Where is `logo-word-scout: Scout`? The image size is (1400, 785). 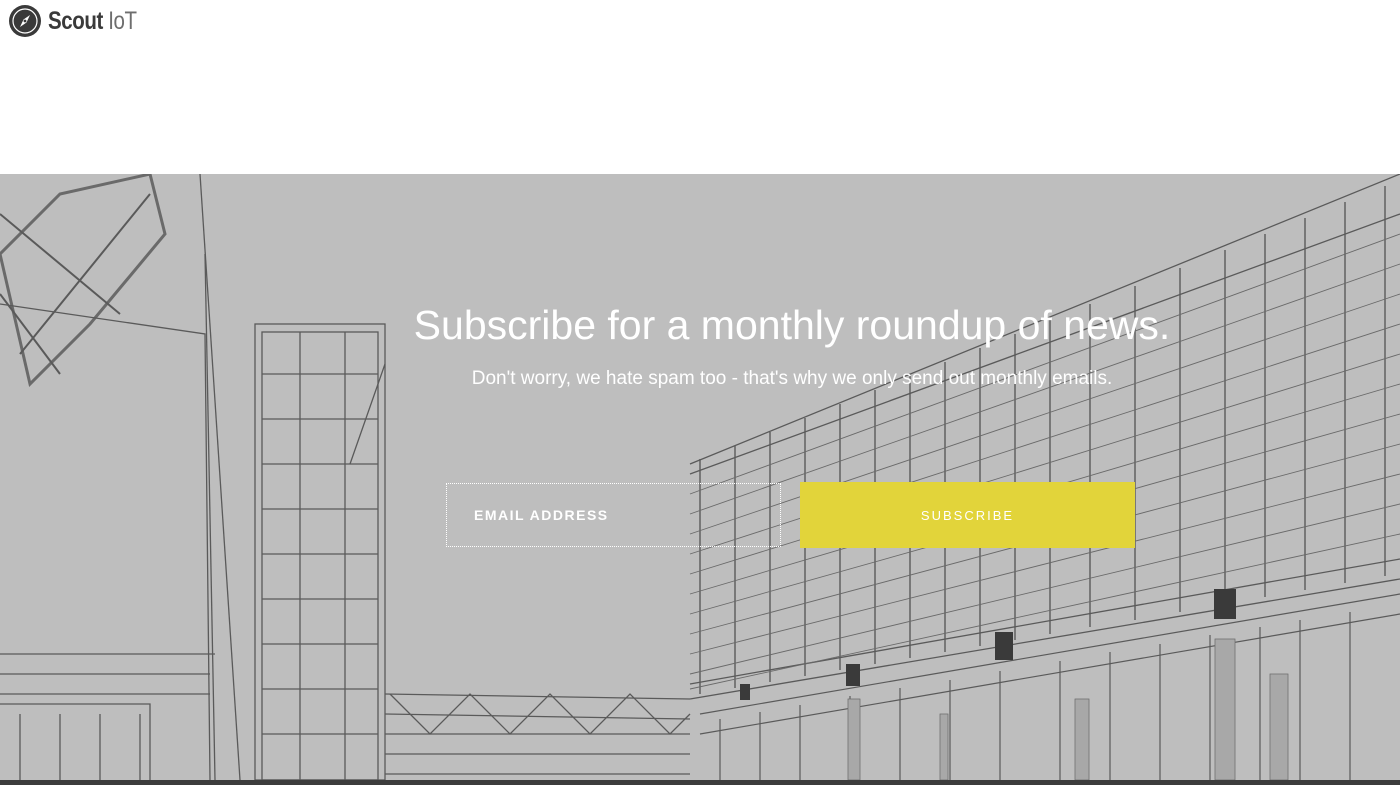
logo-word-scout: Scout is located at coordinates (75, 20).